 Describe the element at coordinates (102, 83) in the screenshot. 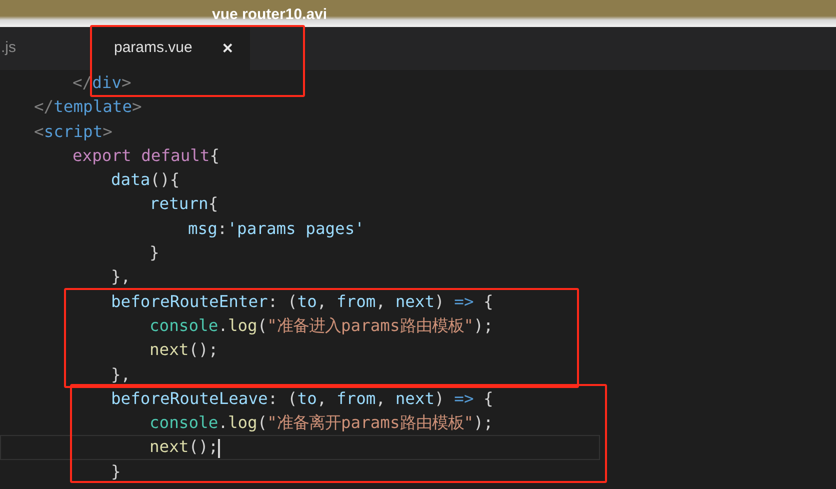

I see `code-line: </div>` at that location.